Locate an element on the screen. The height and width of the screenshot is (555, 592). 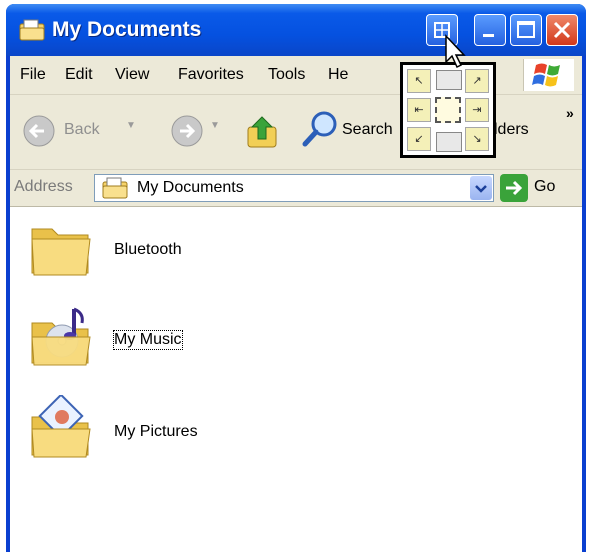
snap-top-right: ↗ is located at coordinates (477, 81).